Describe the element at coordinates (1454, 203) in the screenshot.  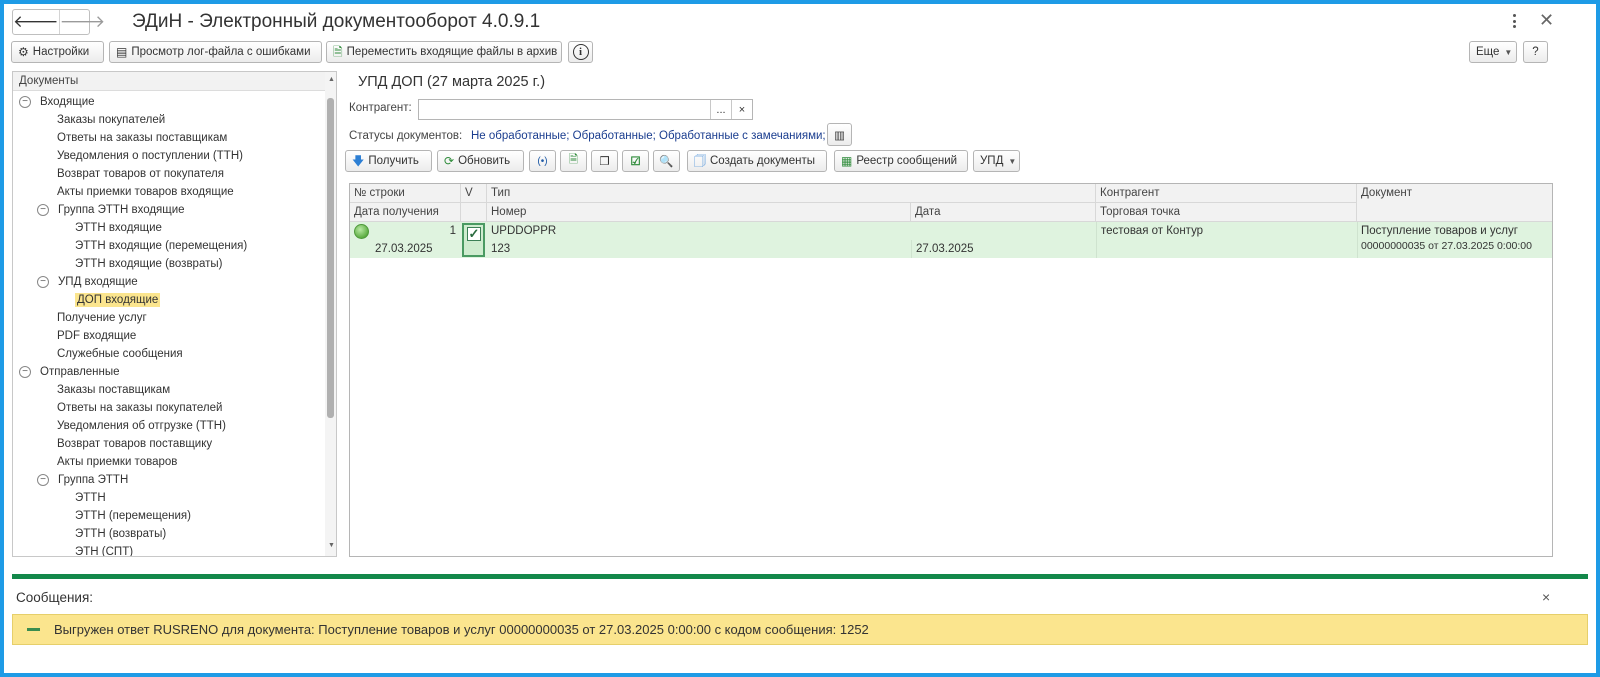
I see `column-header-document: Документ` at that location.